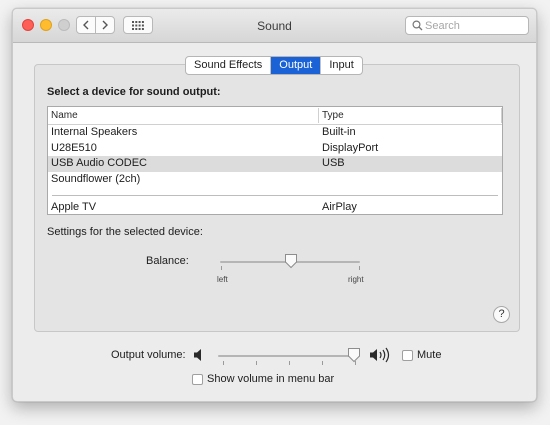 The image size is (550, 425). I want to click on device-type: Built-in, so click(339, 132).